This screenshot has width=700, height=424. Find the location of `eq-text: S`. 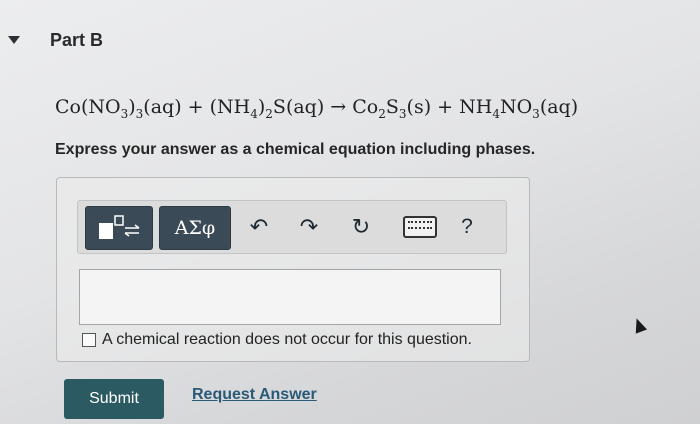

eq-text: S is located at coordinates (392, 107).